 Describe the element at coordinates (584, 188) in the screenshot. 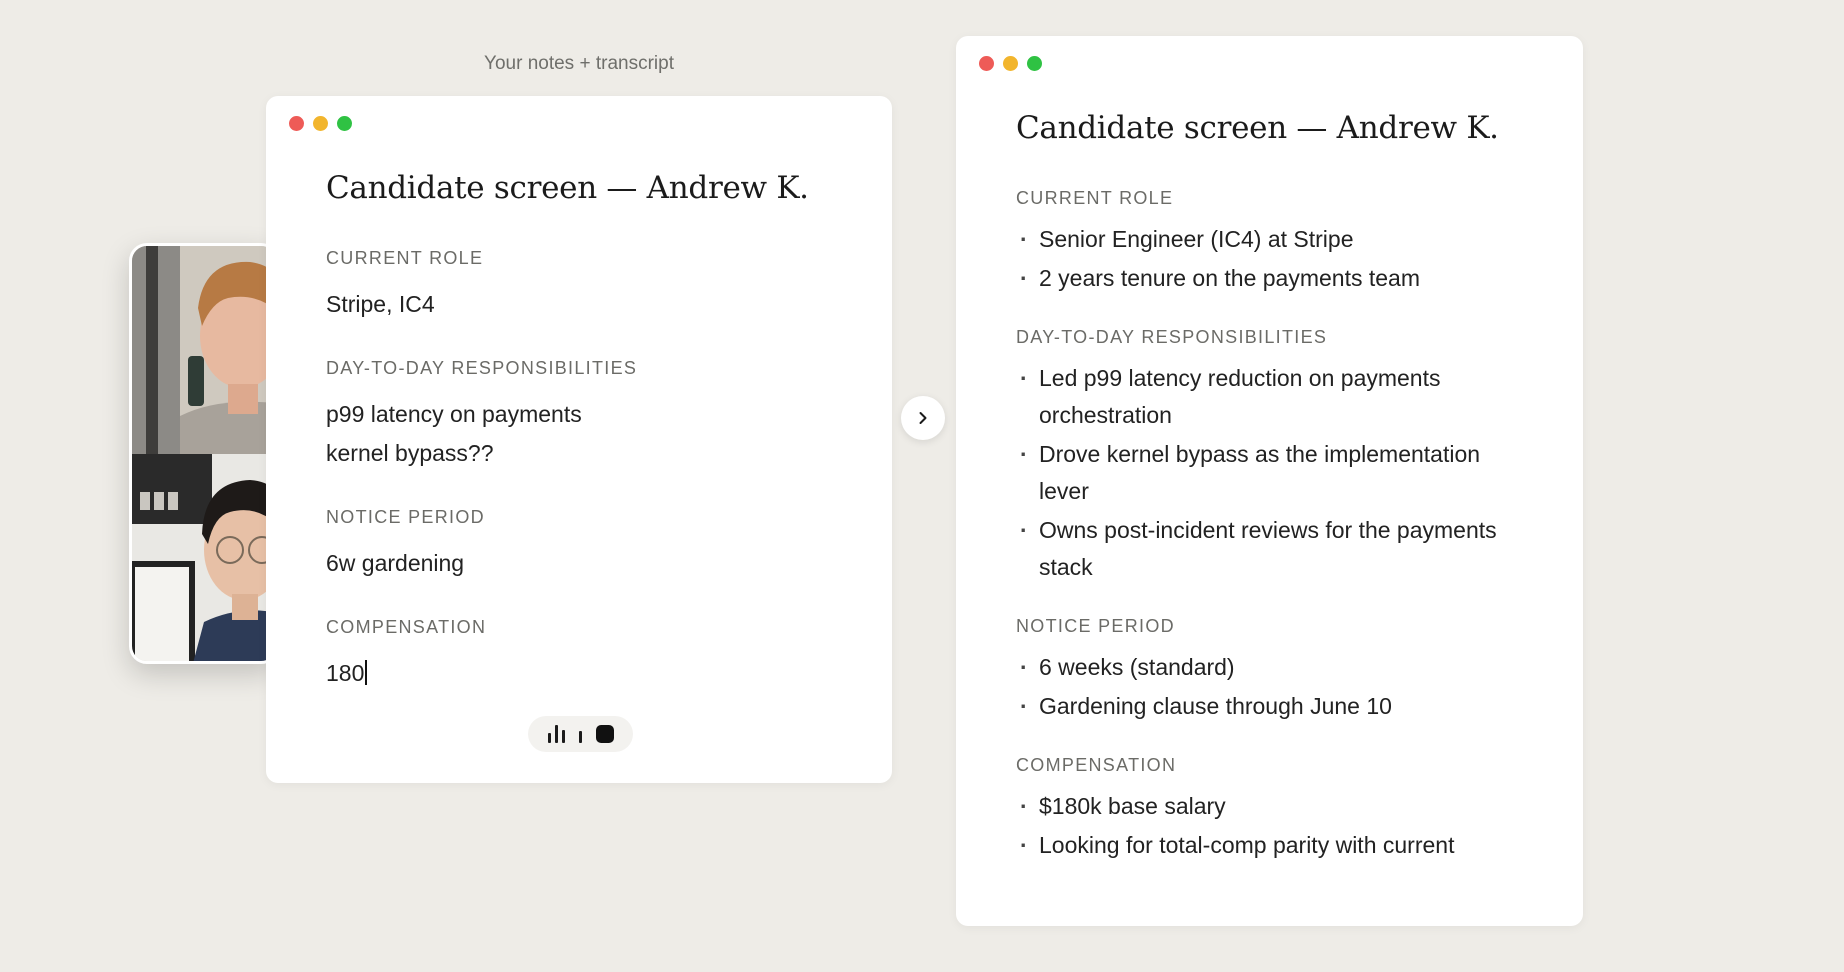

I see `notes-title: Candidate screen — Andrew K.` at that location.